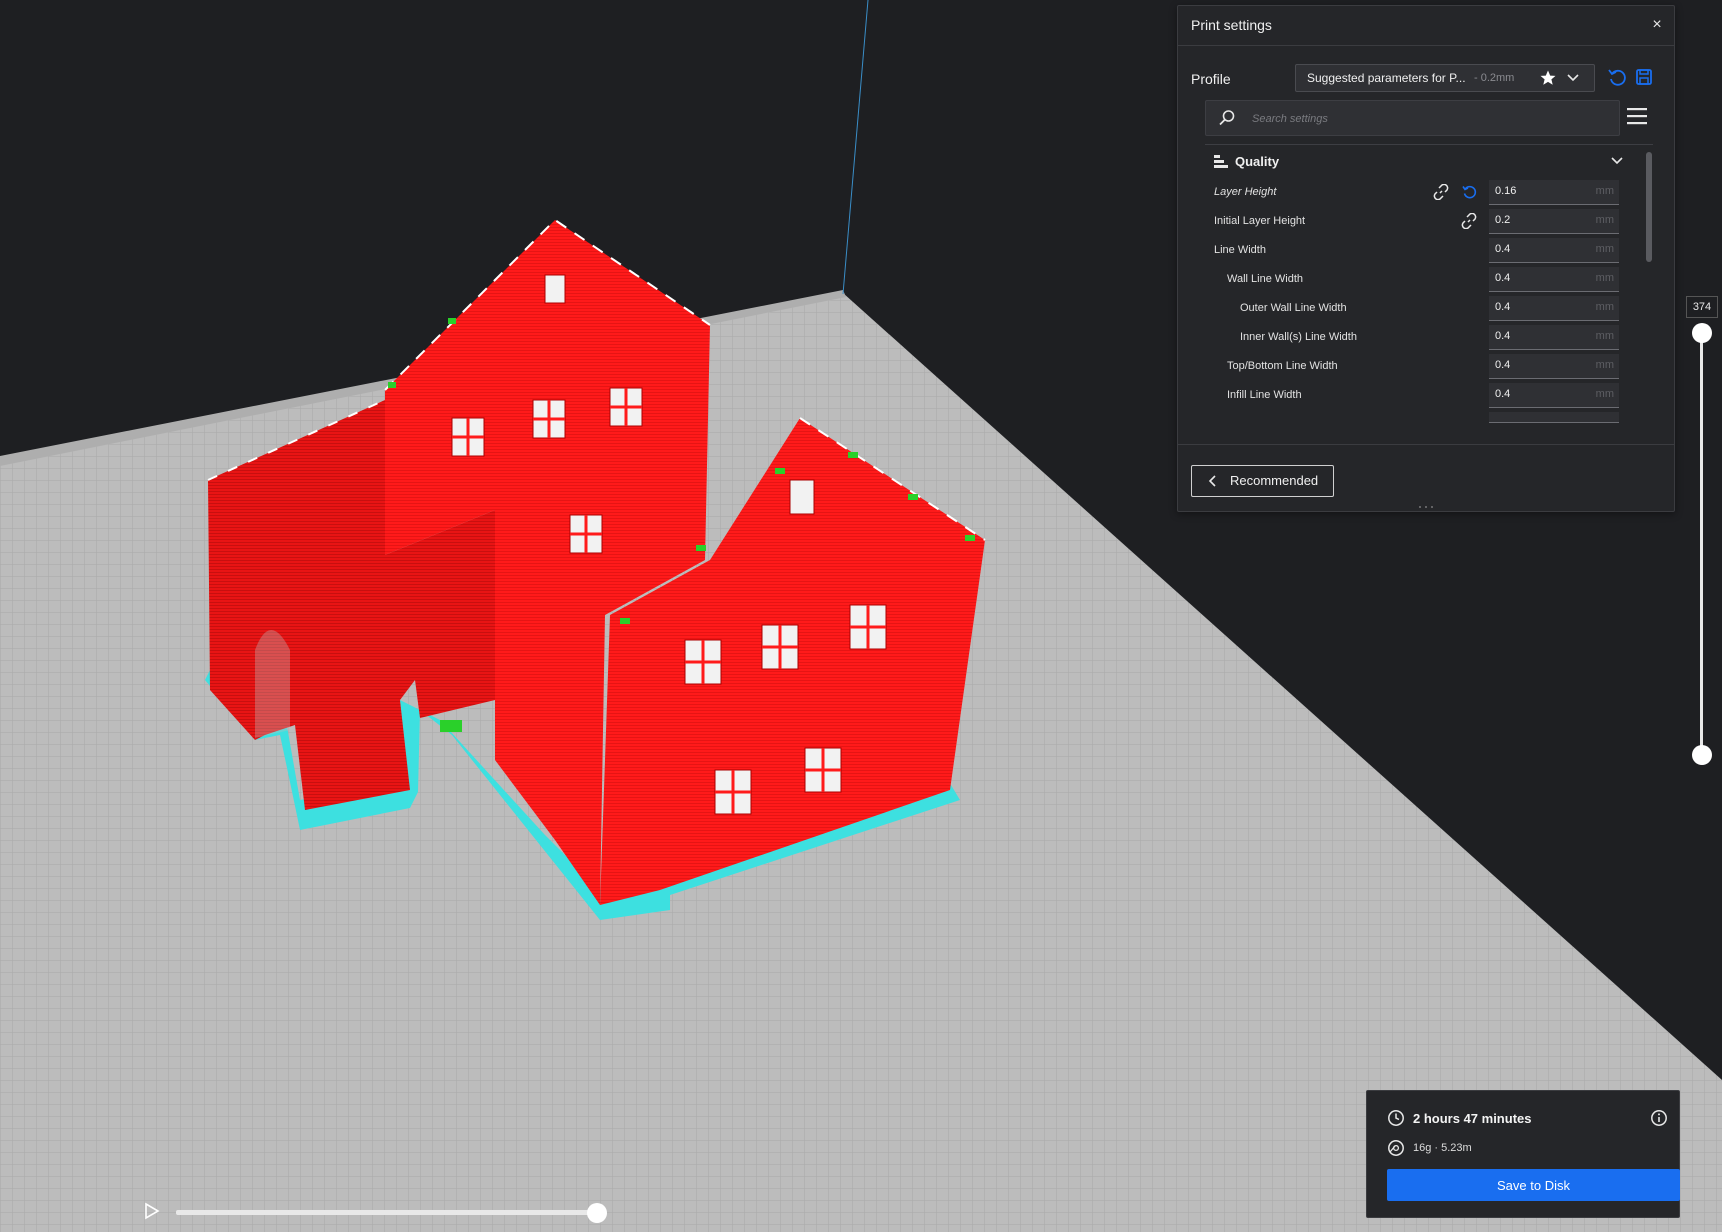 Image resolution: width=1722 pixels, height=1232 pixels. Describe the element at coordinates (1554, 395) in the screenshot. I see `infill-line-width-field: 0.4 mm` at that location.